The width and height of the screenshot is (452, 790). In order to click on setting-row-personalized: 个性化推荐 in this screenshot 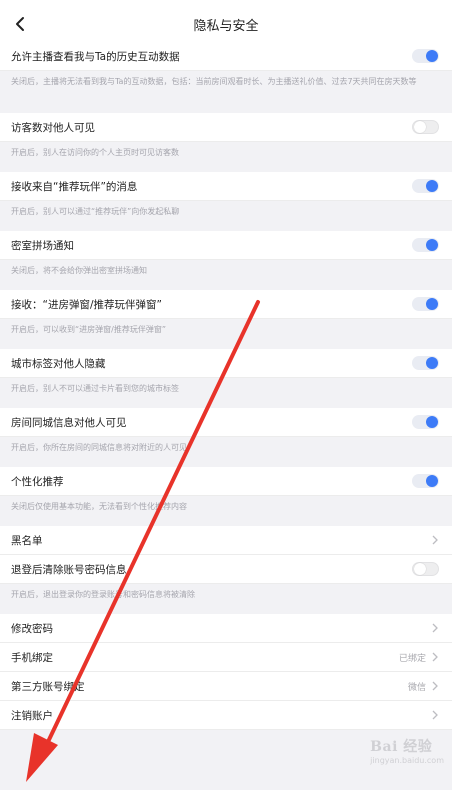, I will do `click(226, 481)`.